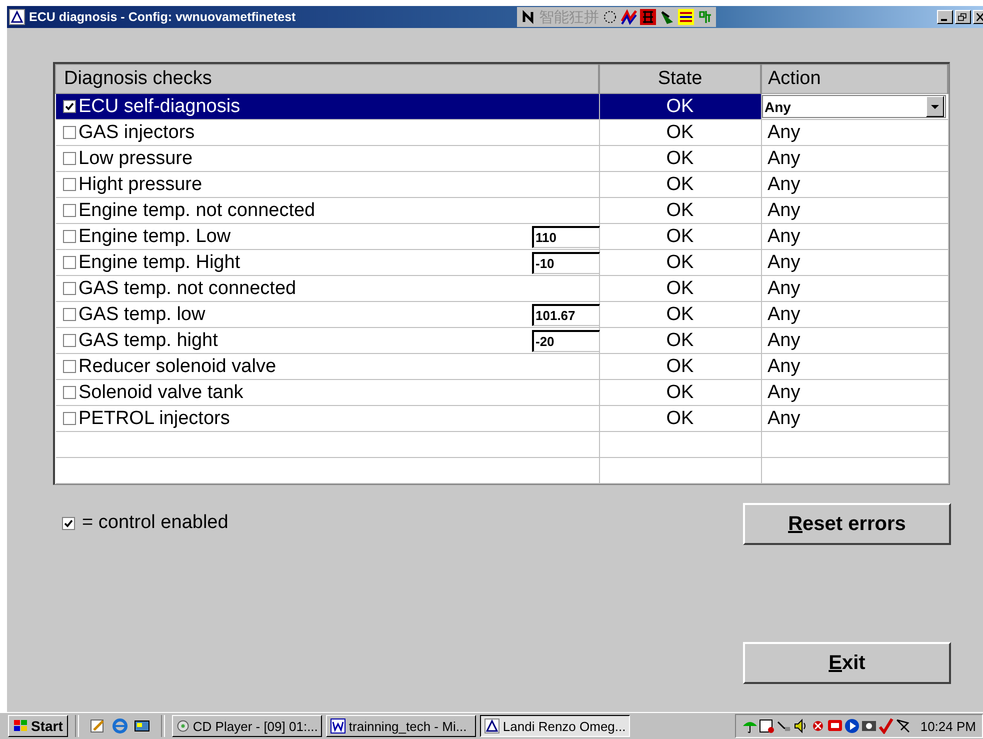 The image size is (983, 739). What do you see at coordinates (948, 726) in the screenshot?
I see `clock-text: 10:24 PM` at bounding box center [948, 726].